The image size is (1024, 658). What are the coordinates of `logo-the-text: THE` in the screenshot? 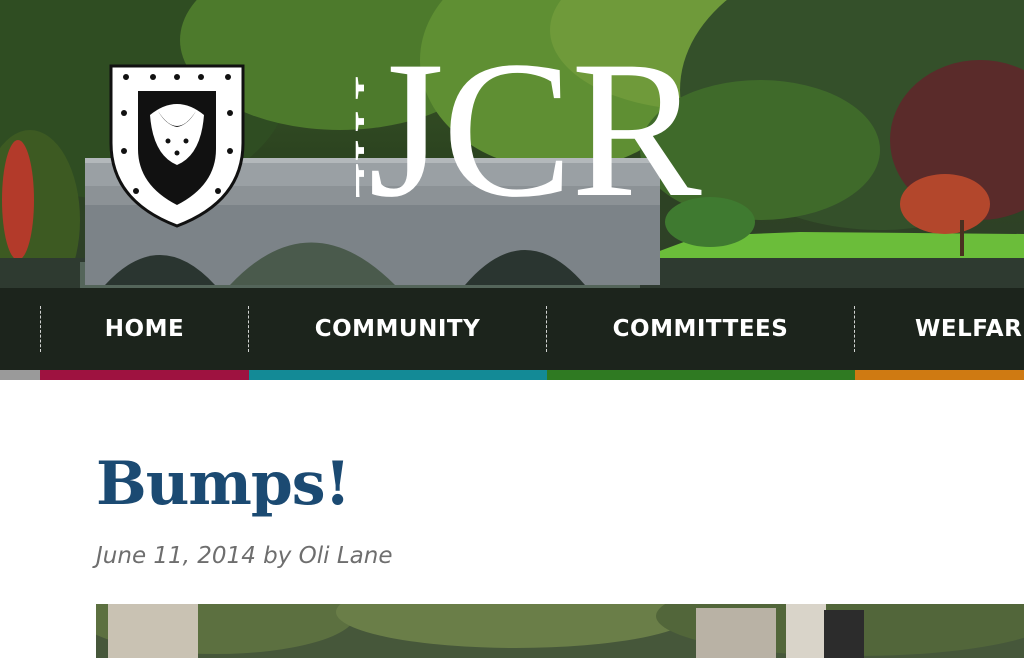 It's located at (352, 131).